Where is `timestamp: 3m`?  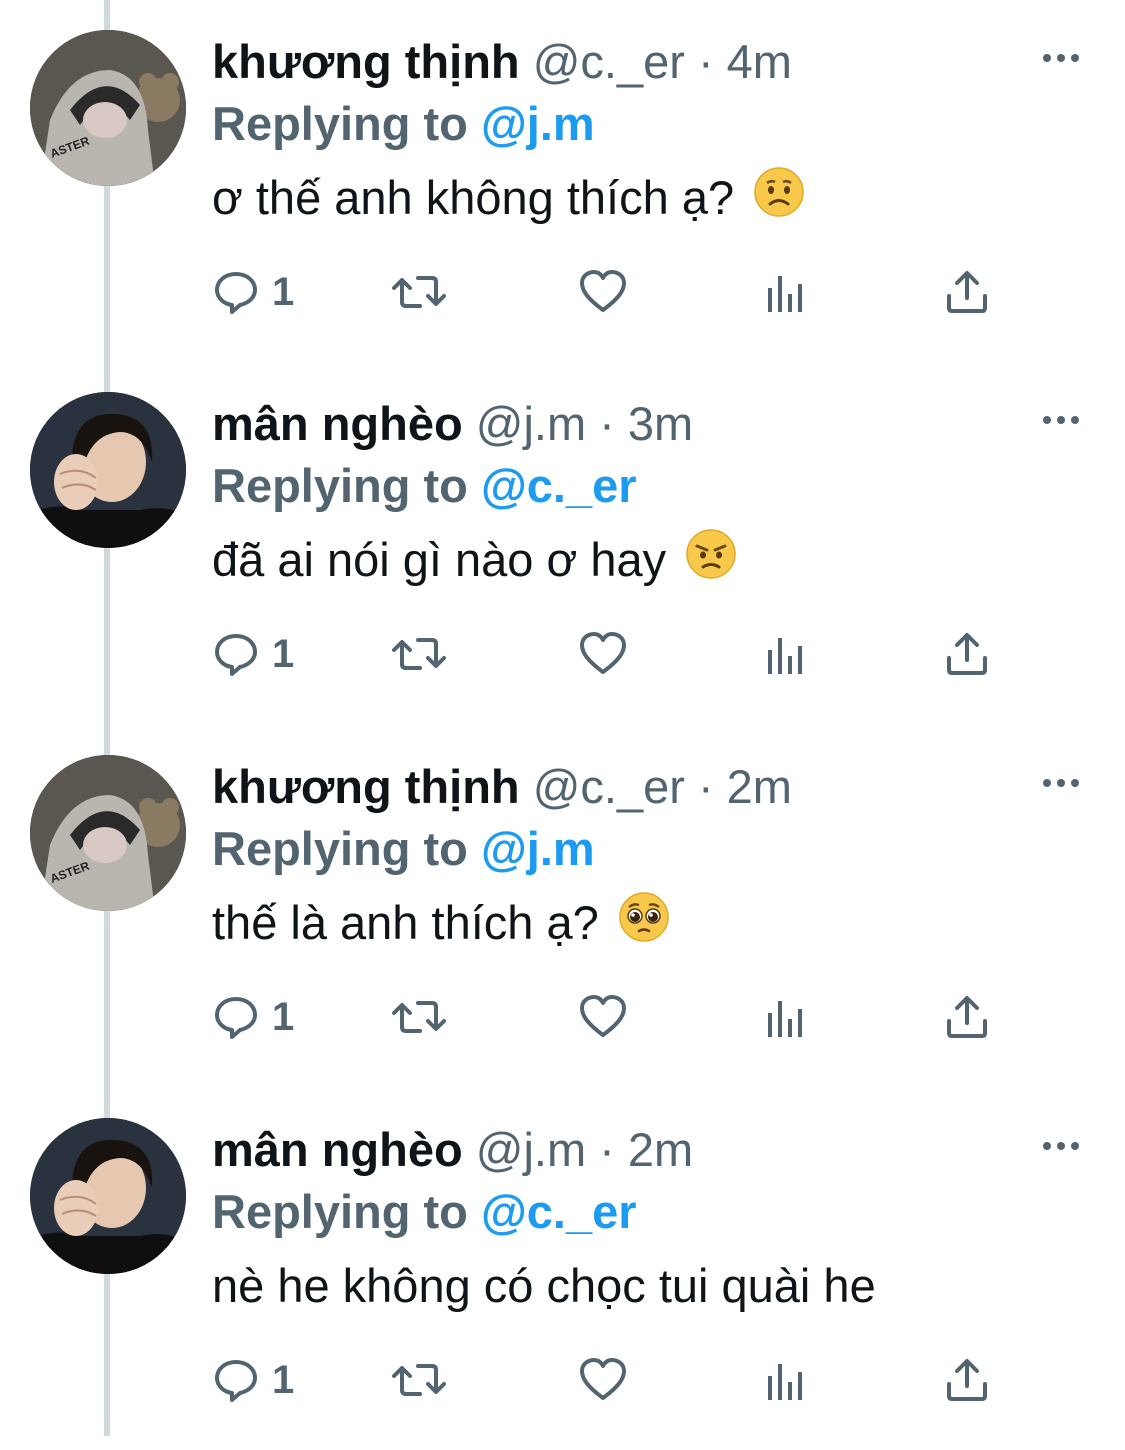
timestamp: 3m is located at coordinates (660, 423).